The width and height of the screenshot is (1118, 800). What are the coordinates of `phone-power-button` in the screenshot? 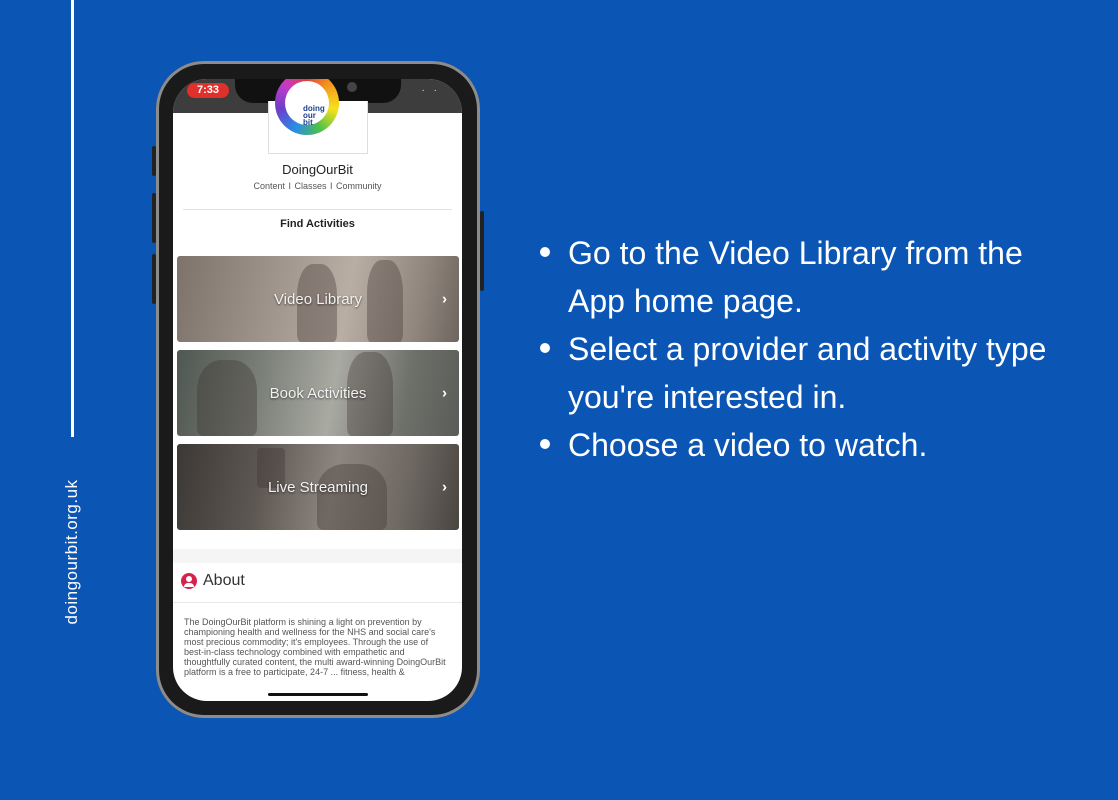 It's located at (482, 251).